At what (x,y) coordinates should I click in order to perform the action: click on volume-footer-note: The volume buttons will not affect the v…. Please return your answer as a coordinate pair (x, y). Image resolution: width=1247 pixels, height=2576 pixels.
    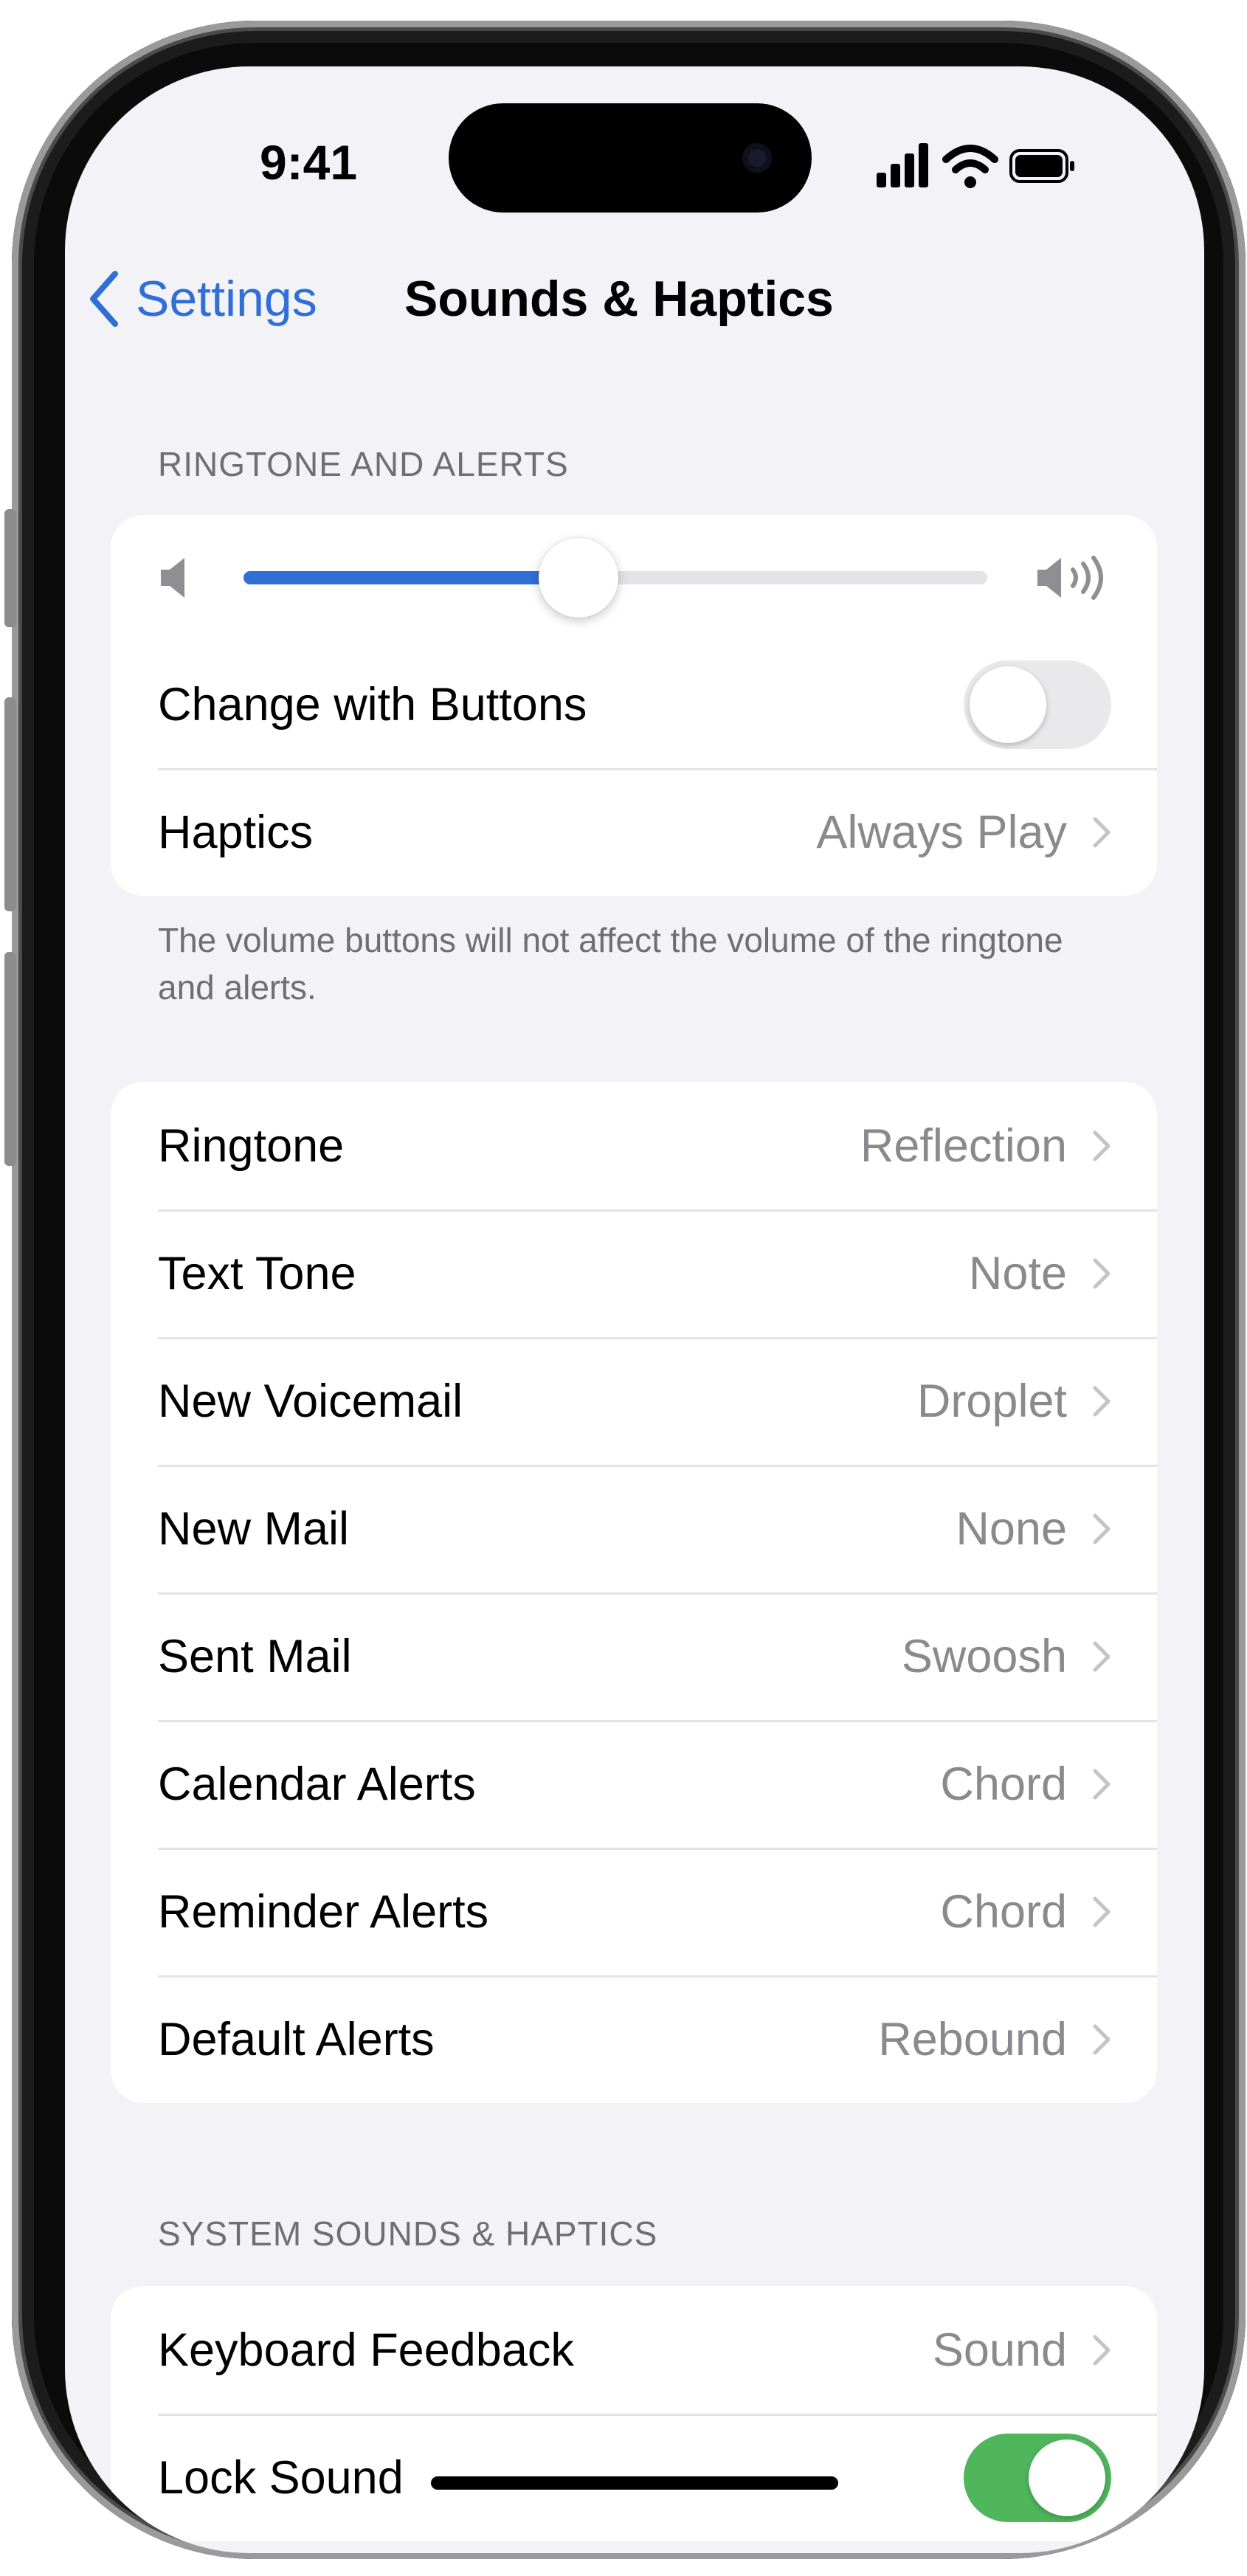
    Looking at the image, I should click on (610, 963).